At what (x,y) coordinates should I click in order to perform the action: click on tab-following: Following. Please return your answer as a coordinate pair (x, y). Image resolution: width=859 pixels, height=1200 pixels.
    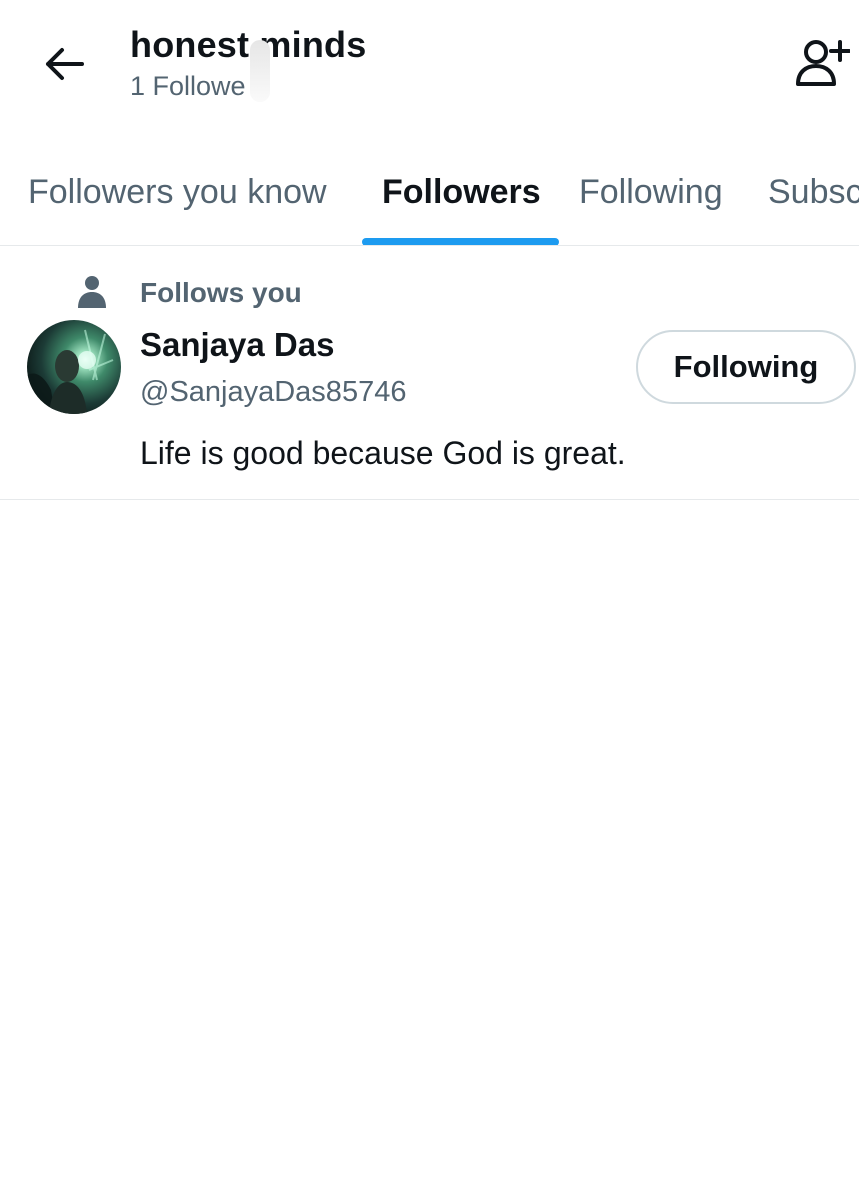
    Looking at the image, I should click on (651, 192).